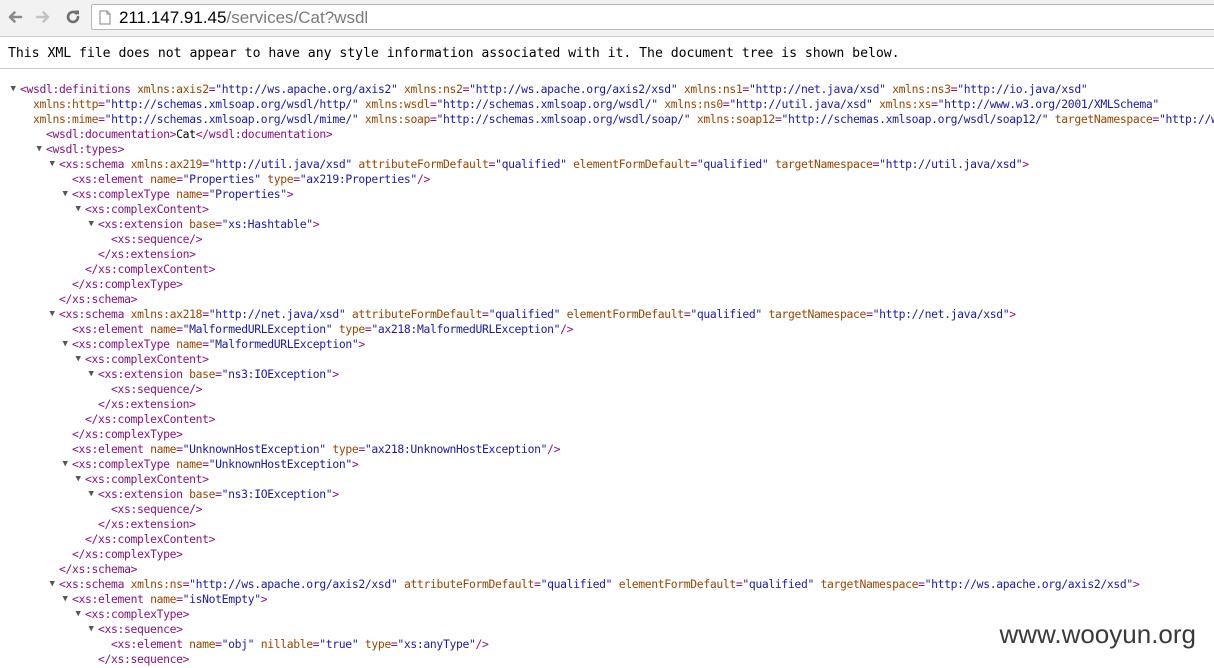 The image size is (1214, 668). I want to click on xml-line-content: </xs:complexContent>, so click(150, 539).